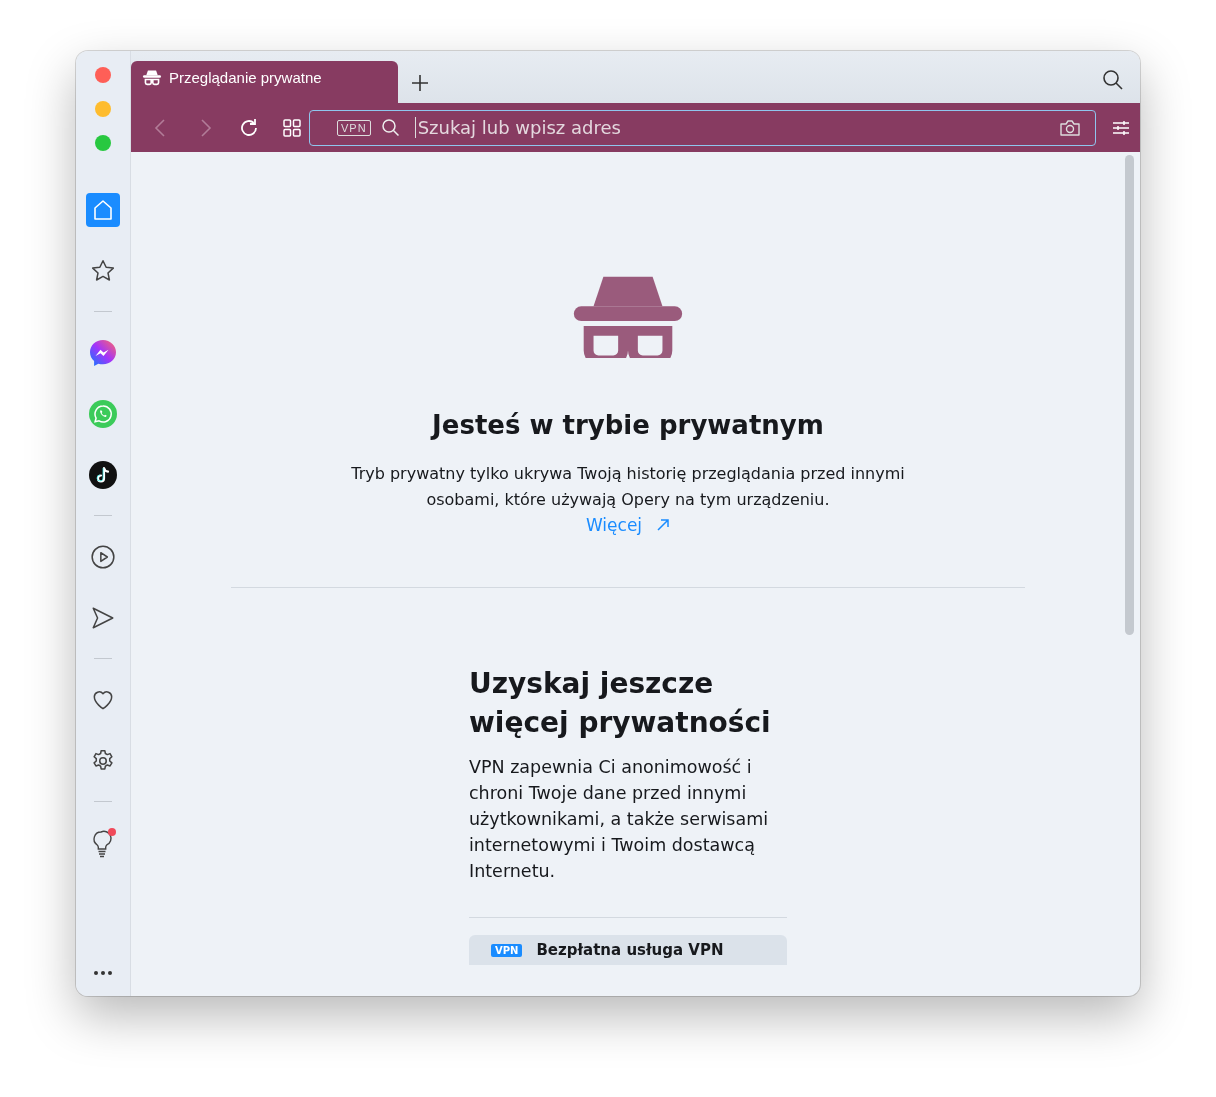 The image size is (1216, 1097). I want to click on description-text: Tryb prywatny tylko ukrywa Twoją historię przeglądania przed innymi osobami, które używają Opery na tym urządzeniu., so click(628, 487).